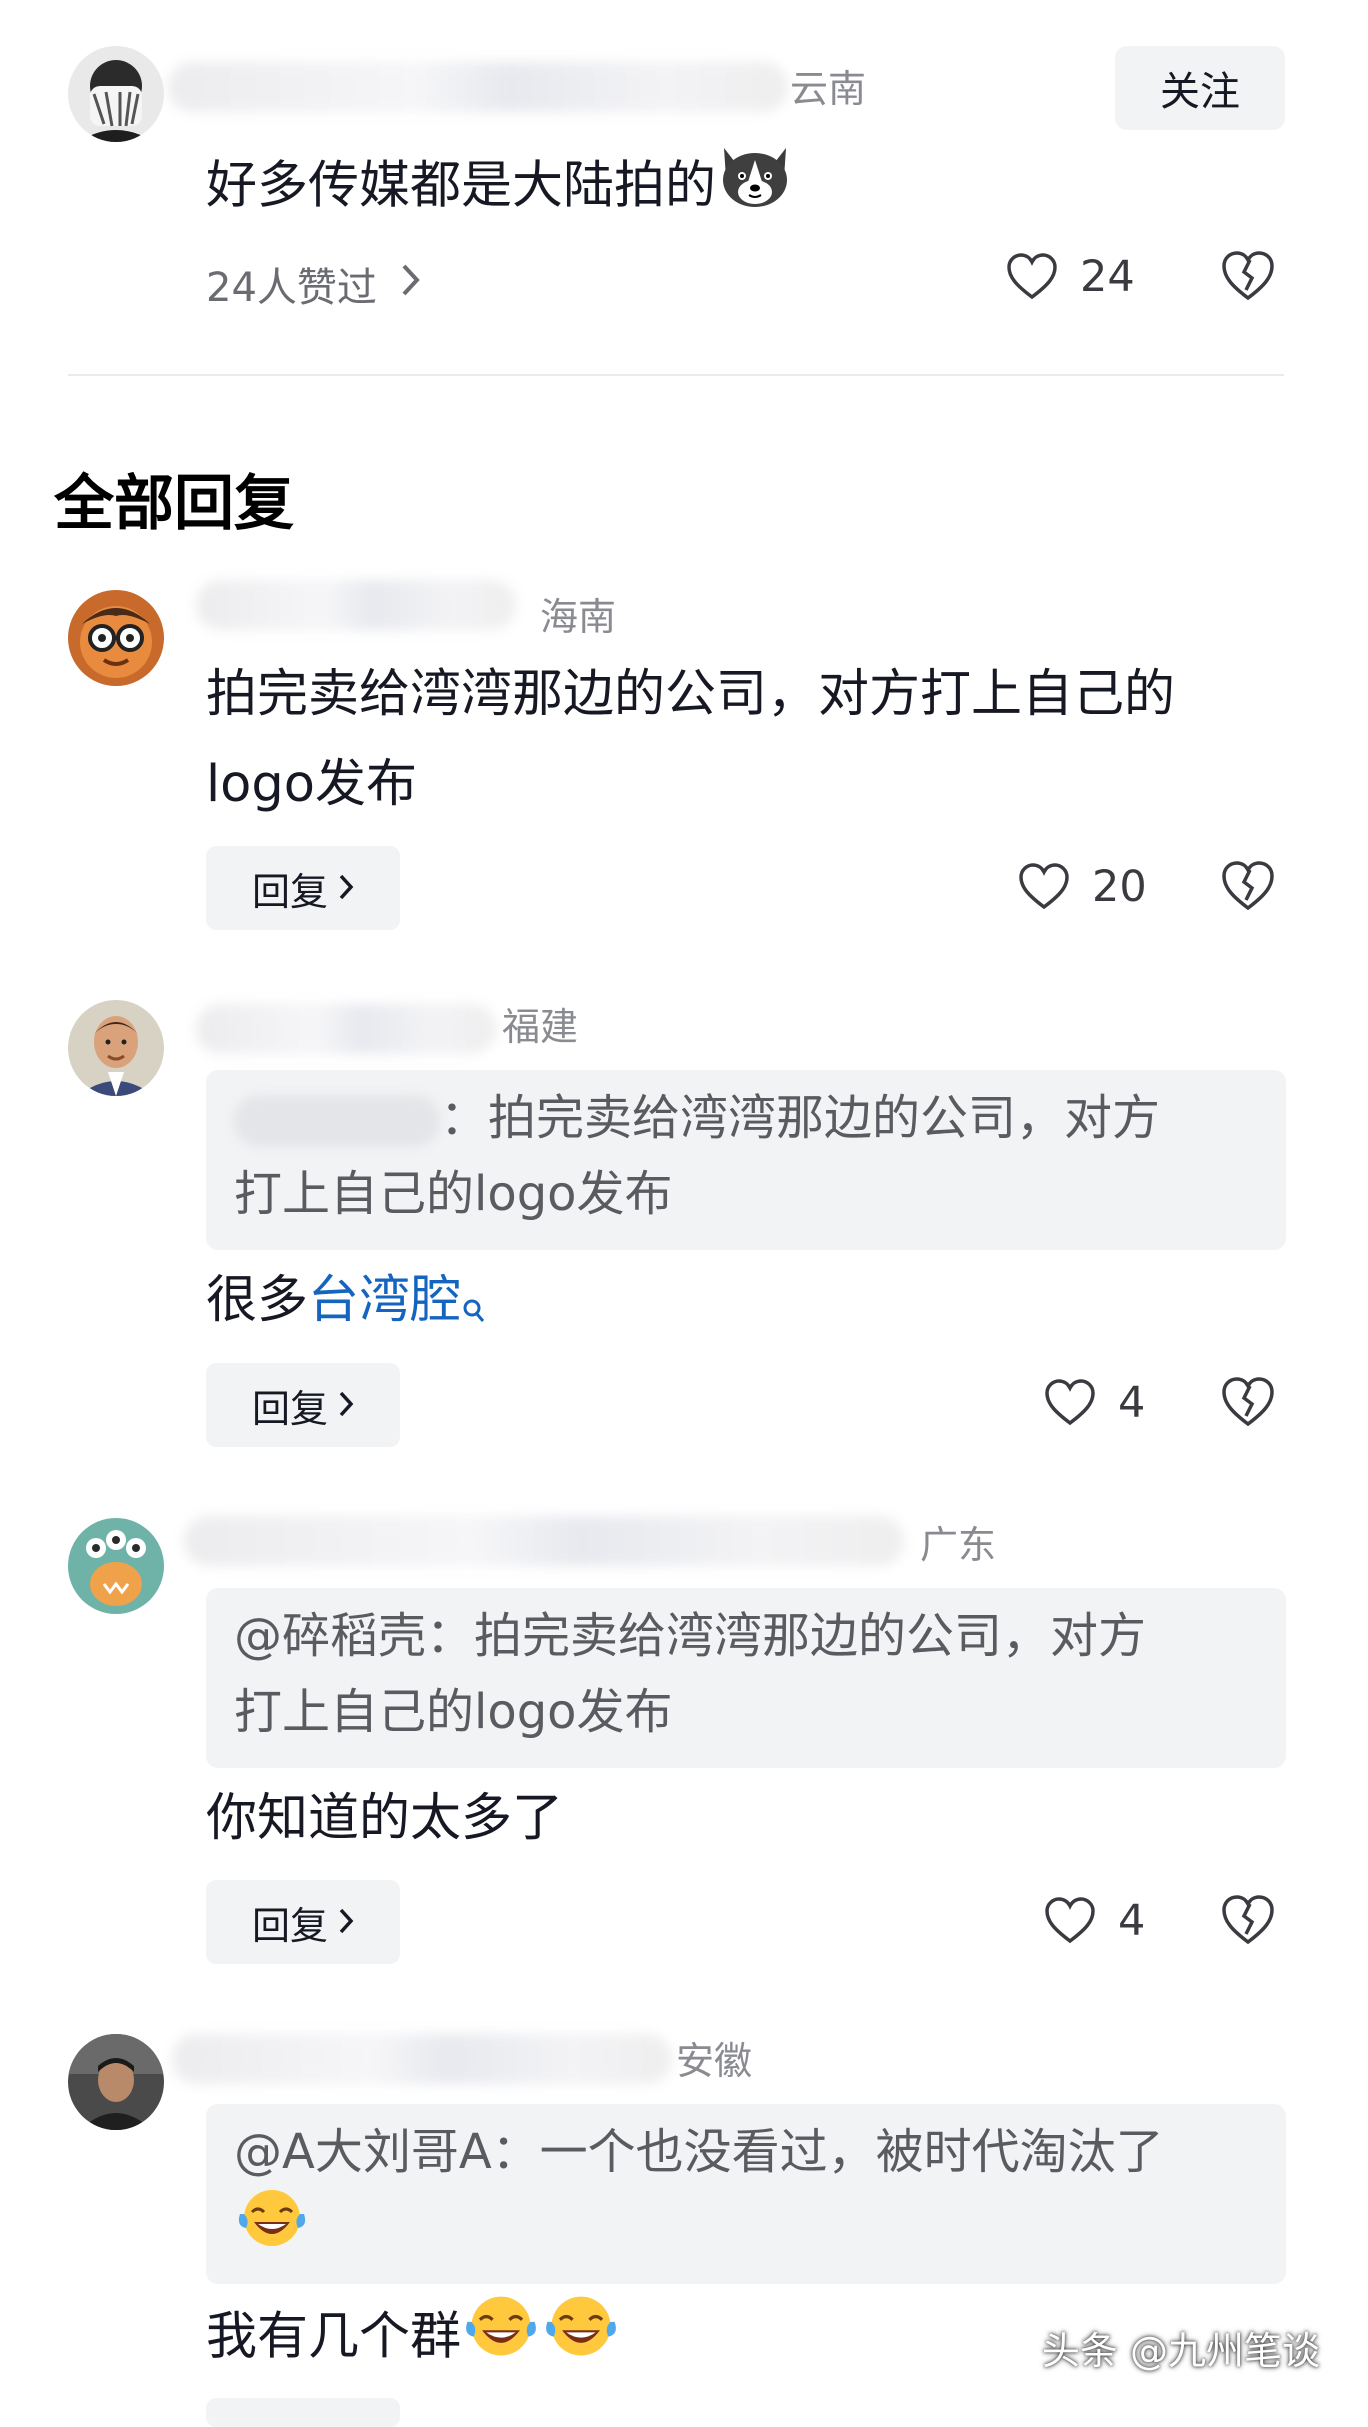  What do you see at coordinates (116, 94) in the screenshot?
I see `avatar-top-comment` at bounding box center [116, 94].